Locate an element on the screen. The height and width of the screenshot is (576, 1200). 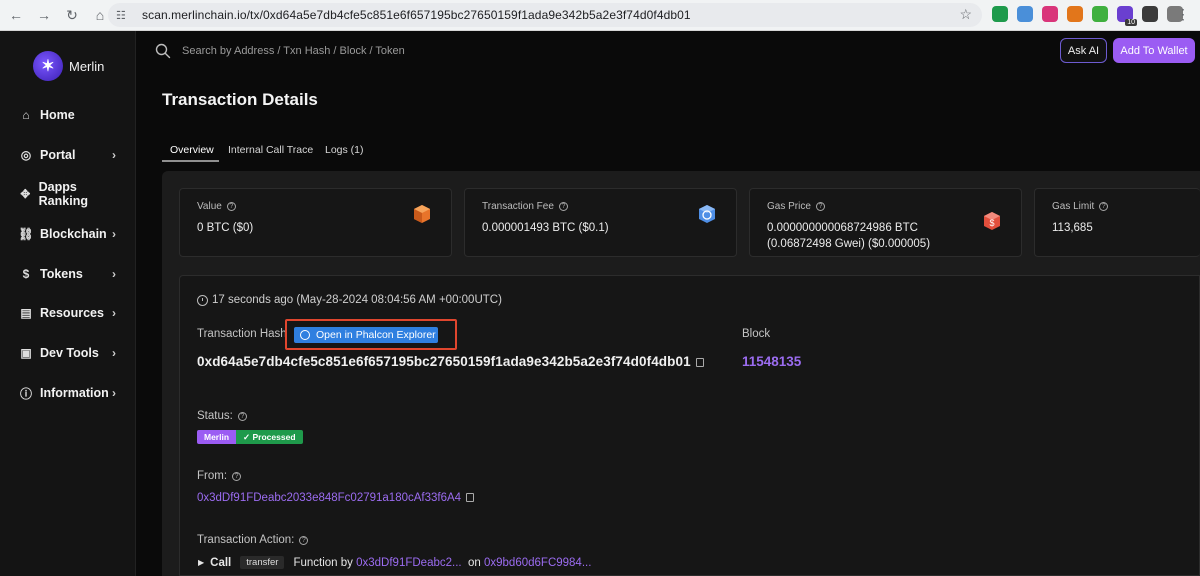
status-badges: Merlin ✓ Processed is located at coordinates (250, 437).